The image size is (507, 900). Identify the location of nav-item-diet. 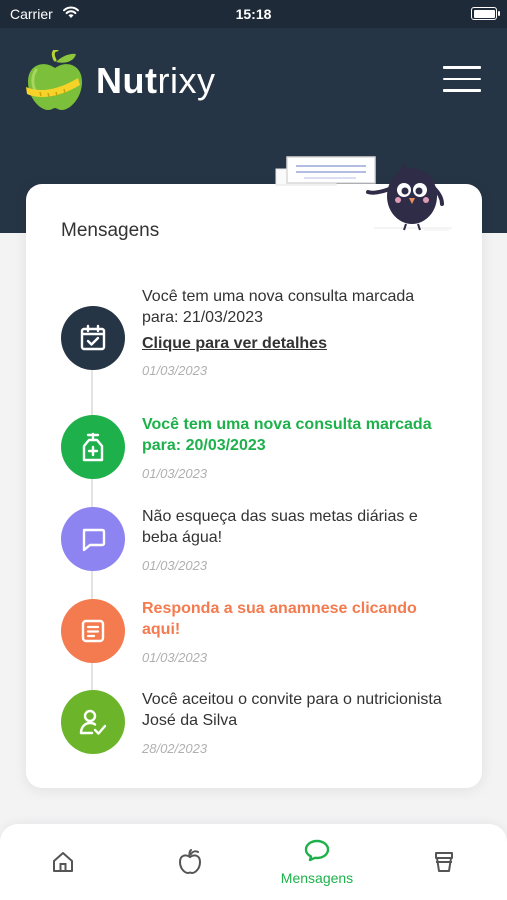
(190, 862).